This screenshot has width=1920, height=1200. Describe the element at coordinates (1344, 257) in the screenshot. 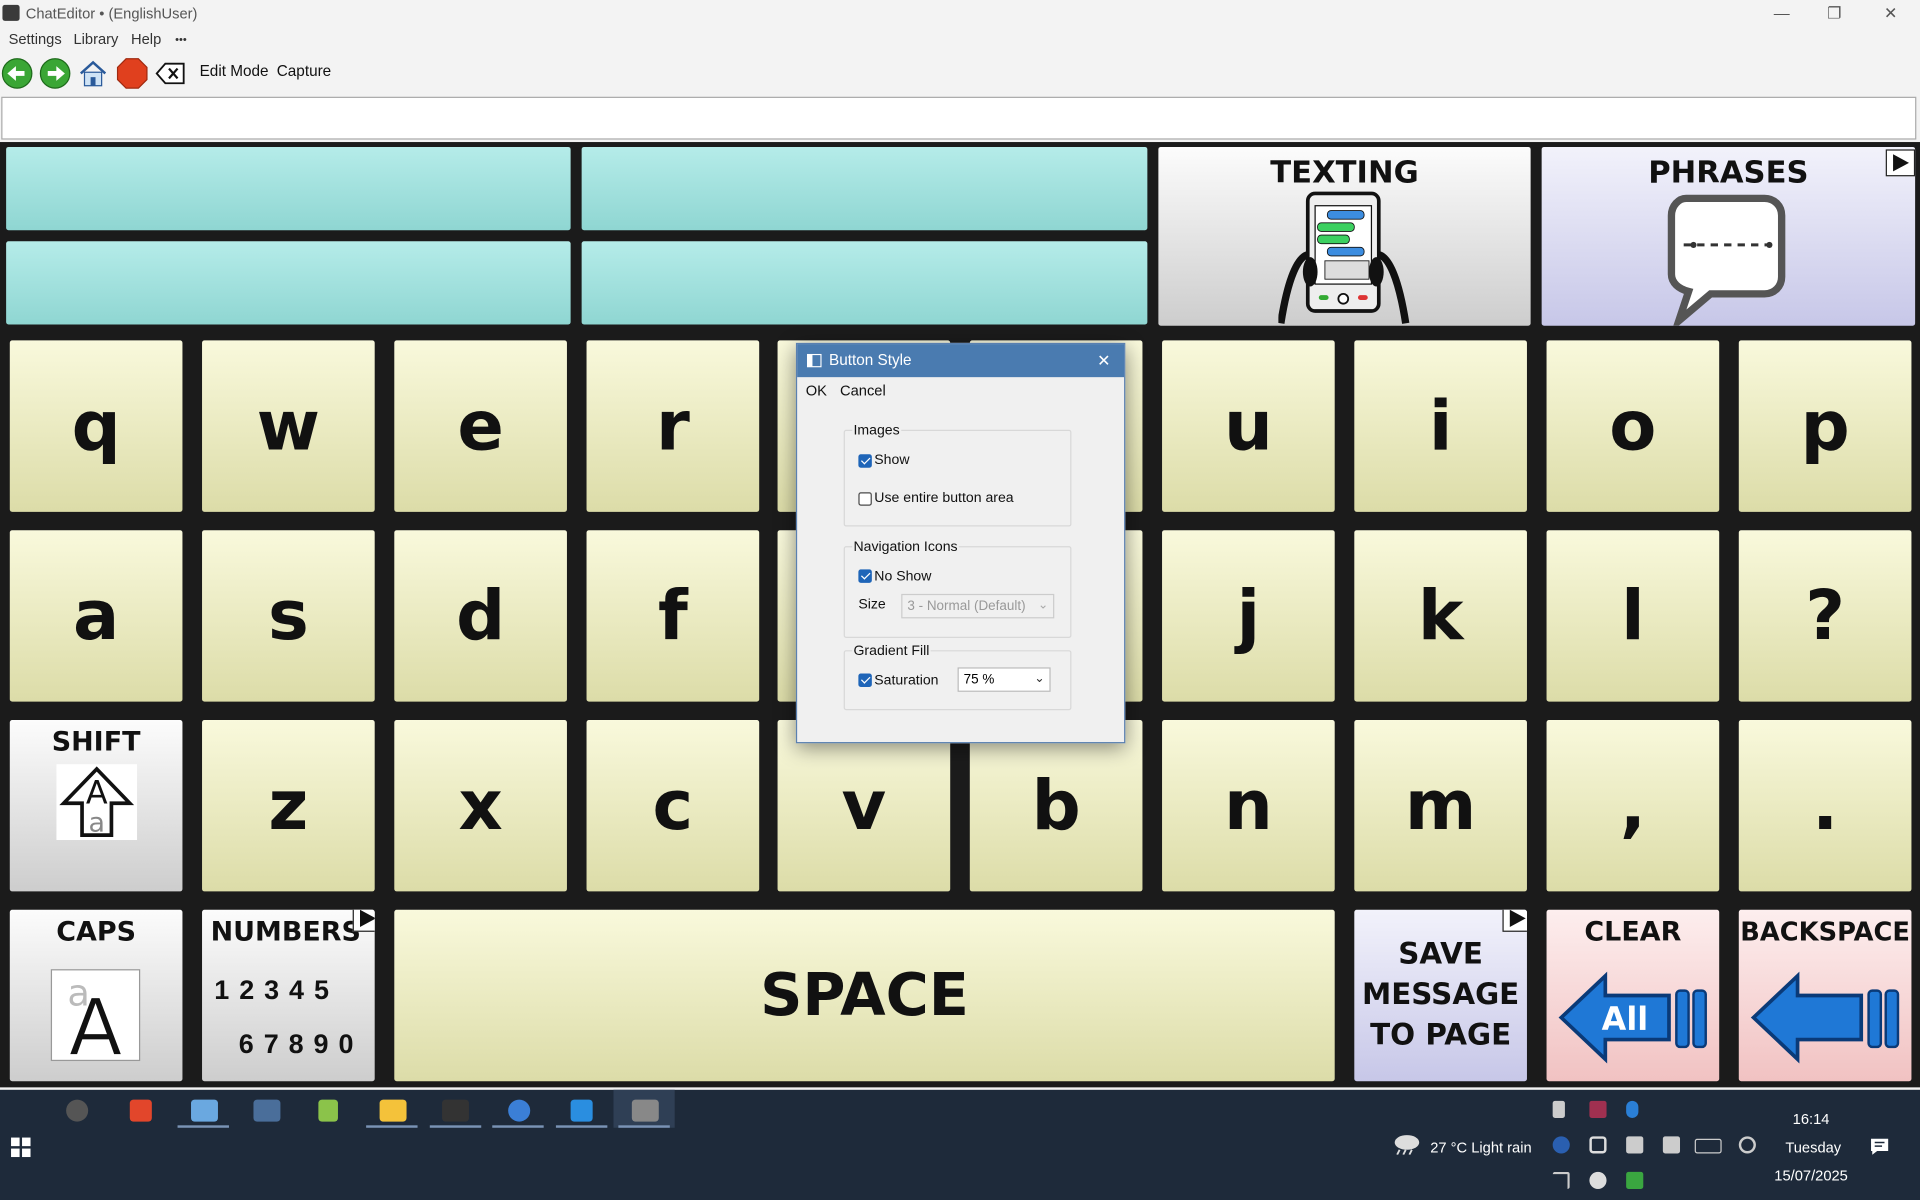

I see `phone-texting-icon` at that location.